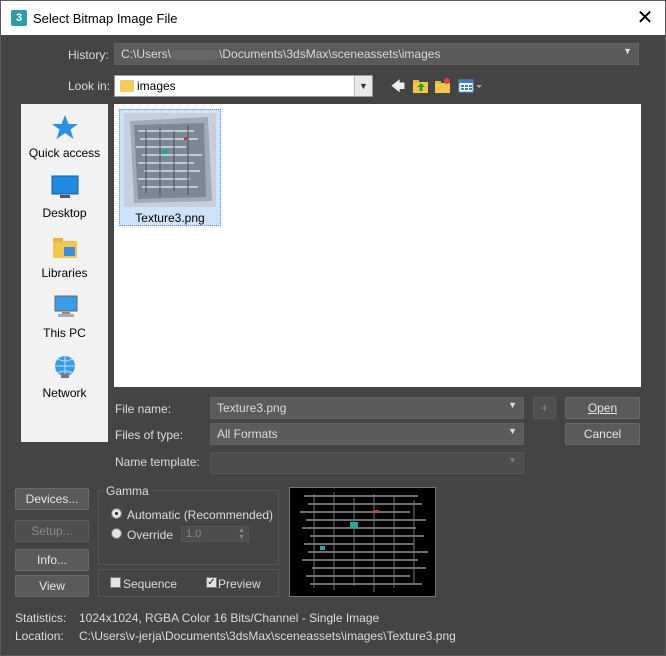 The width and height of the screenshot is (666, 656). I want to click on lookin-value: images, so click(156, 86).